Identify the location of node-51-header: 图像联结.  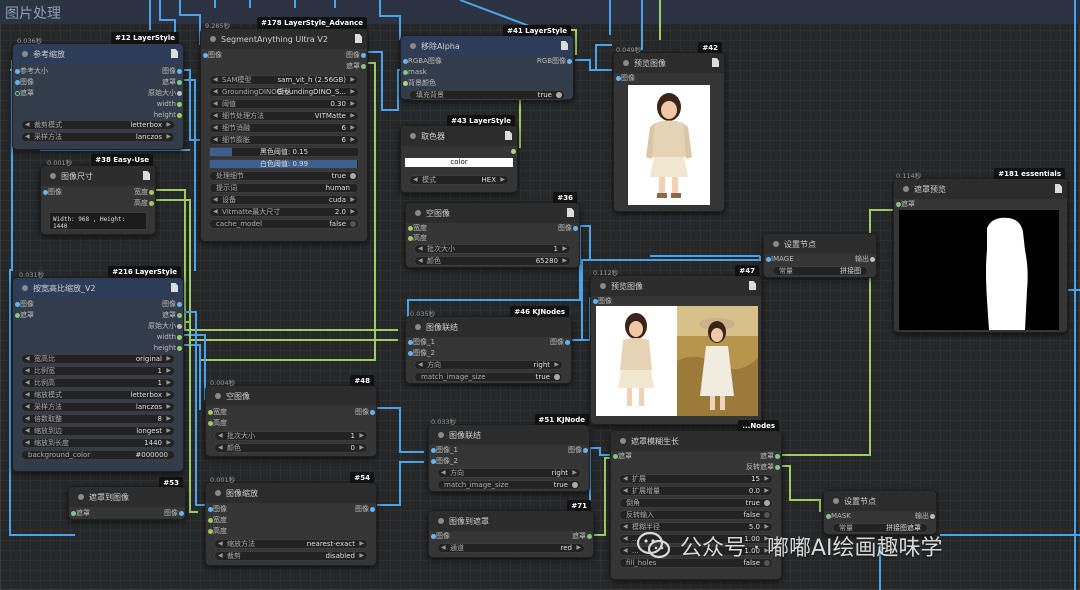
(509, 435).